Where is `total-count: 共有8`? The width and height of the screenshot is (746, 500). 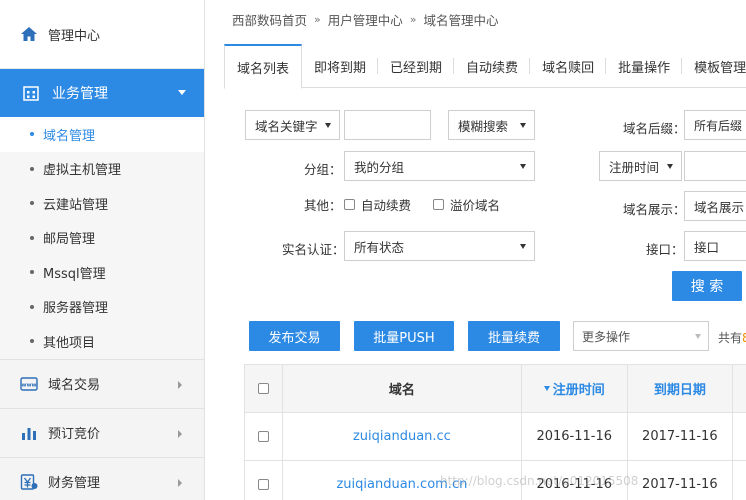 total-count: 共有8 is located at coordinates (732, 337).